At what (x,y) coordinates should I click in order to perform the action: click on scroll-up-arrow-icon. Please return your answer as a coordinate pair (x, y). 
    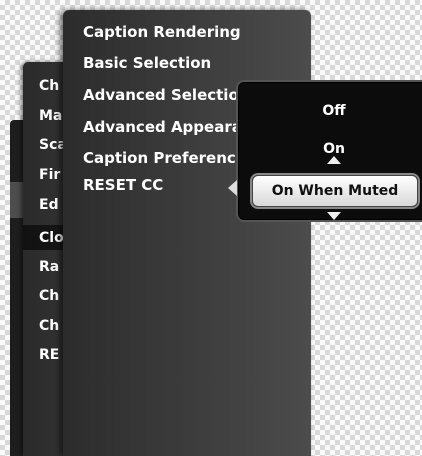
    Looking at the image, I should click on (334, 160).